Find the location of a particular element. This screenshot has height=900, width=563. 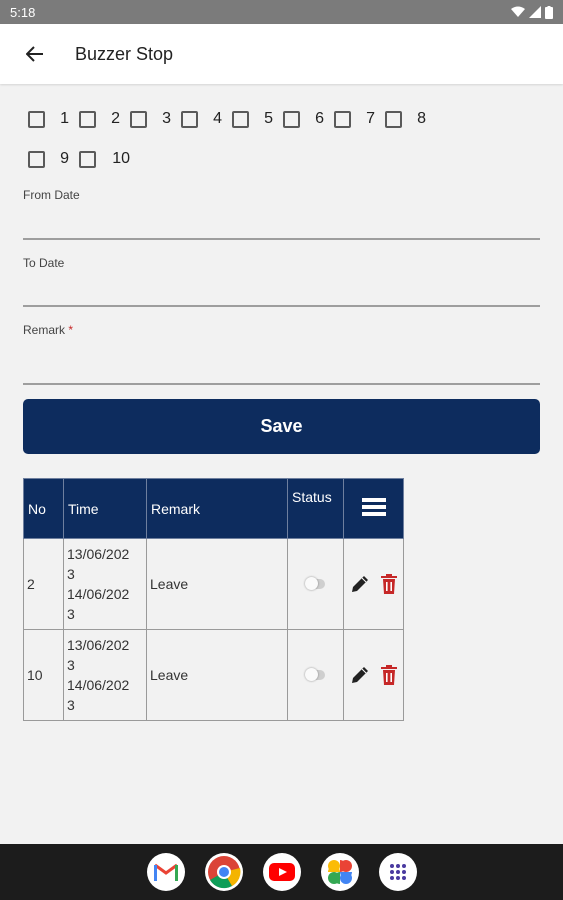

header-menu is located at coordinates (373, 508).